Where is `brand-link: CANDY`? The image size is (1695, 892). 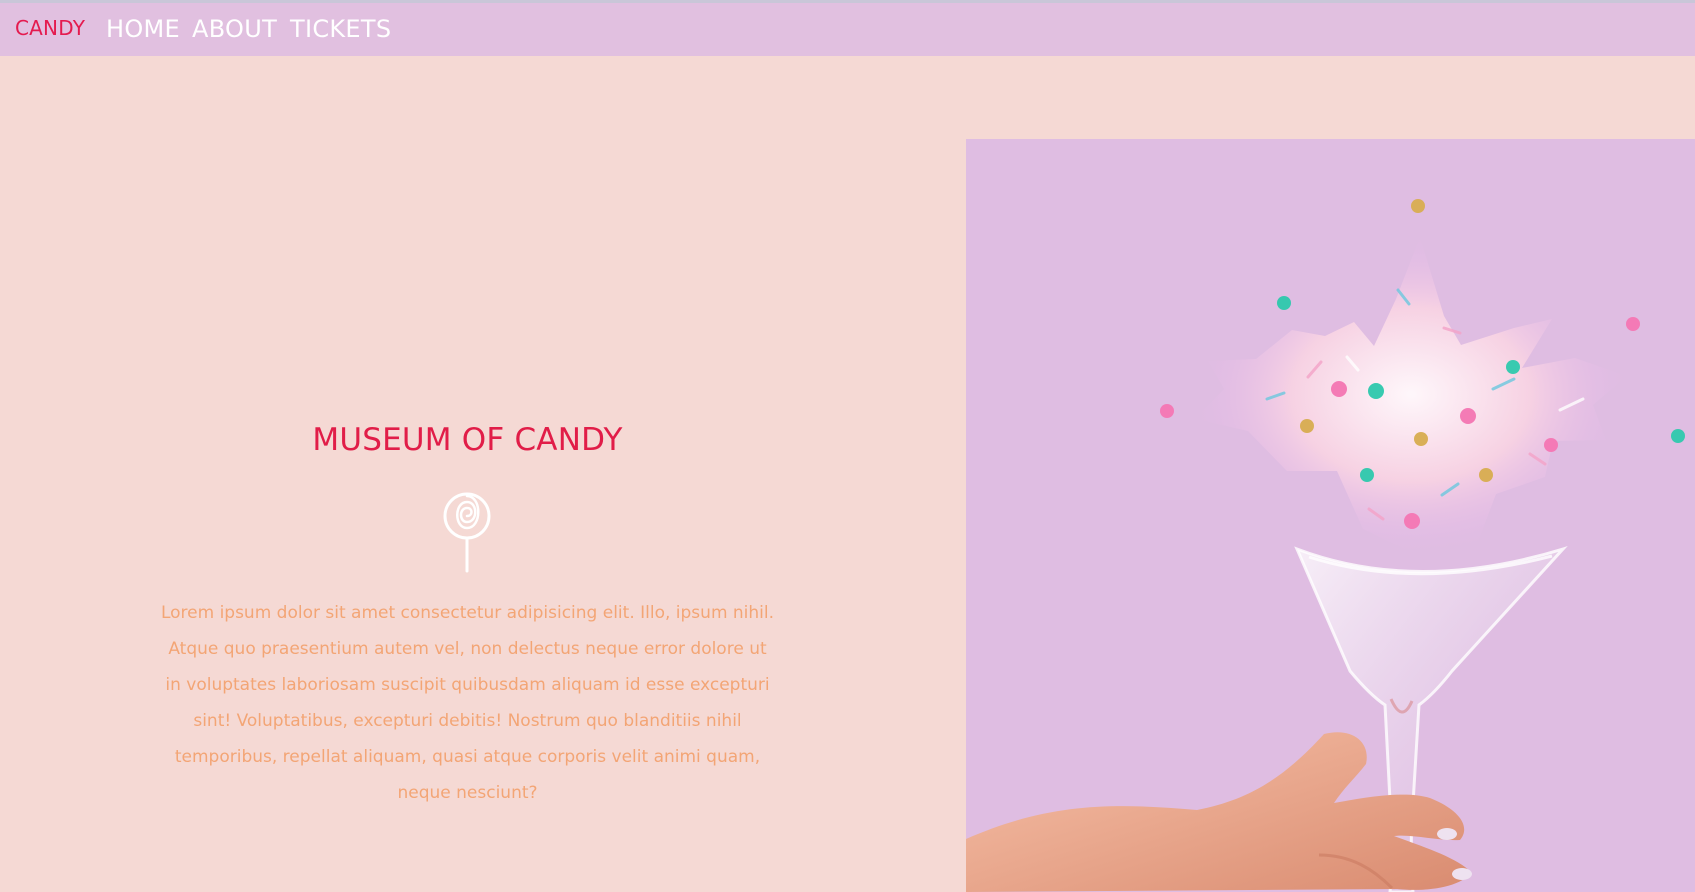
brand-link: CANDY is located at coordinates (50, 28).